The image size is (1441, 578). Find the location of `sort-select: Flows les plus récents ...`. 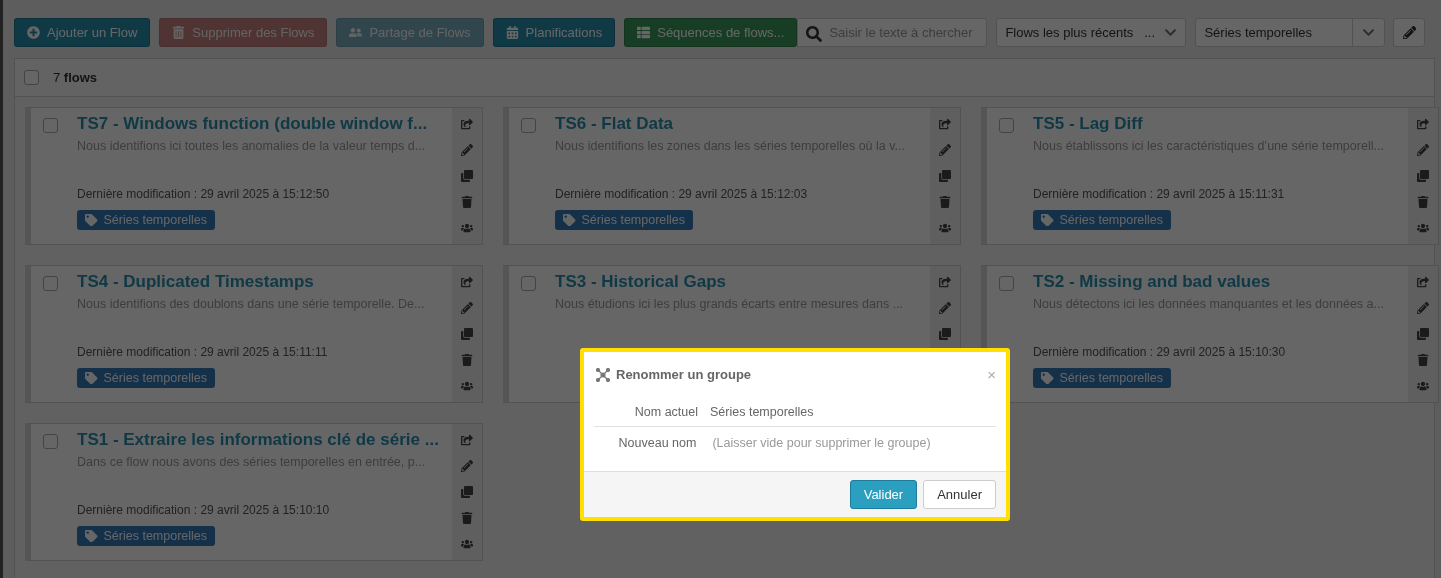

sort-select: Flows les plus récents ... is located at coordinates (1091, 32).